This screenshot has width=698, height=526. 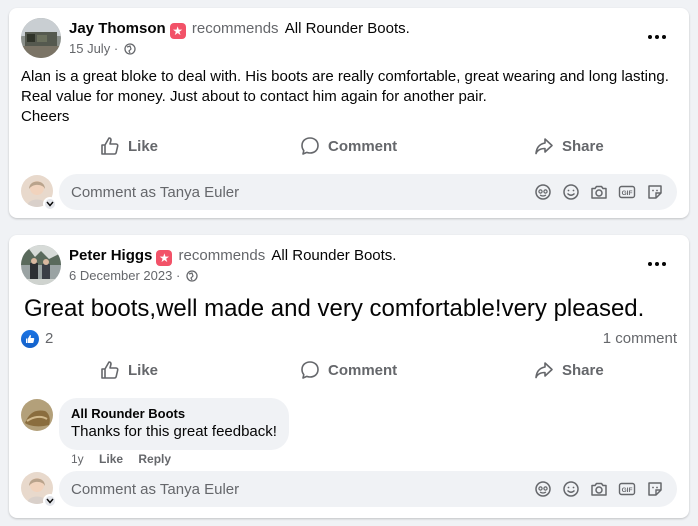 I want to click on reaction-count: 2, so click(x=49, y=338).